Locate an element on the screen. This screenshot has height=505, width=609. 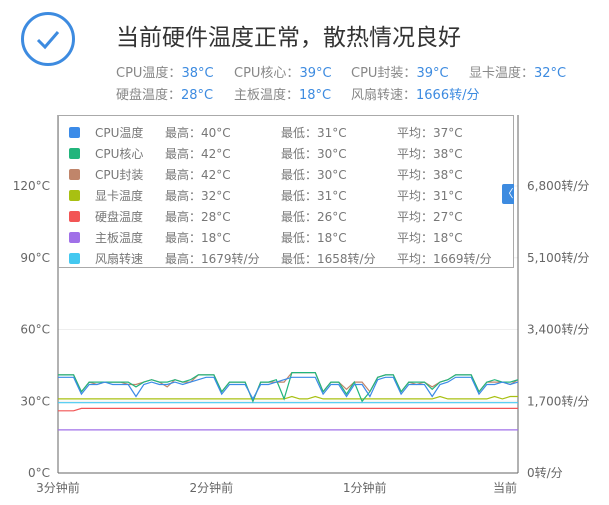
y-left-tick: 30°C is located at coordinates (35, 401).